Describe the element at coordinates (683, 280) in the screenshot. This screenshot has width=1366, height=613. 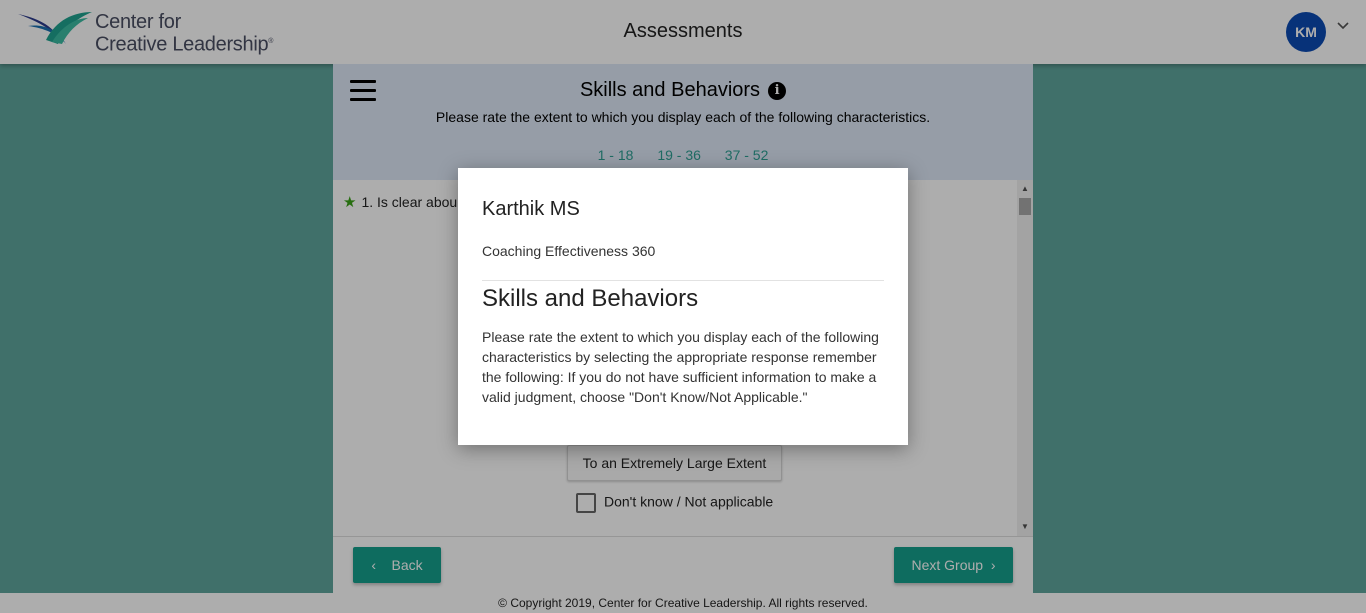
I see `modal-divider` at that location.